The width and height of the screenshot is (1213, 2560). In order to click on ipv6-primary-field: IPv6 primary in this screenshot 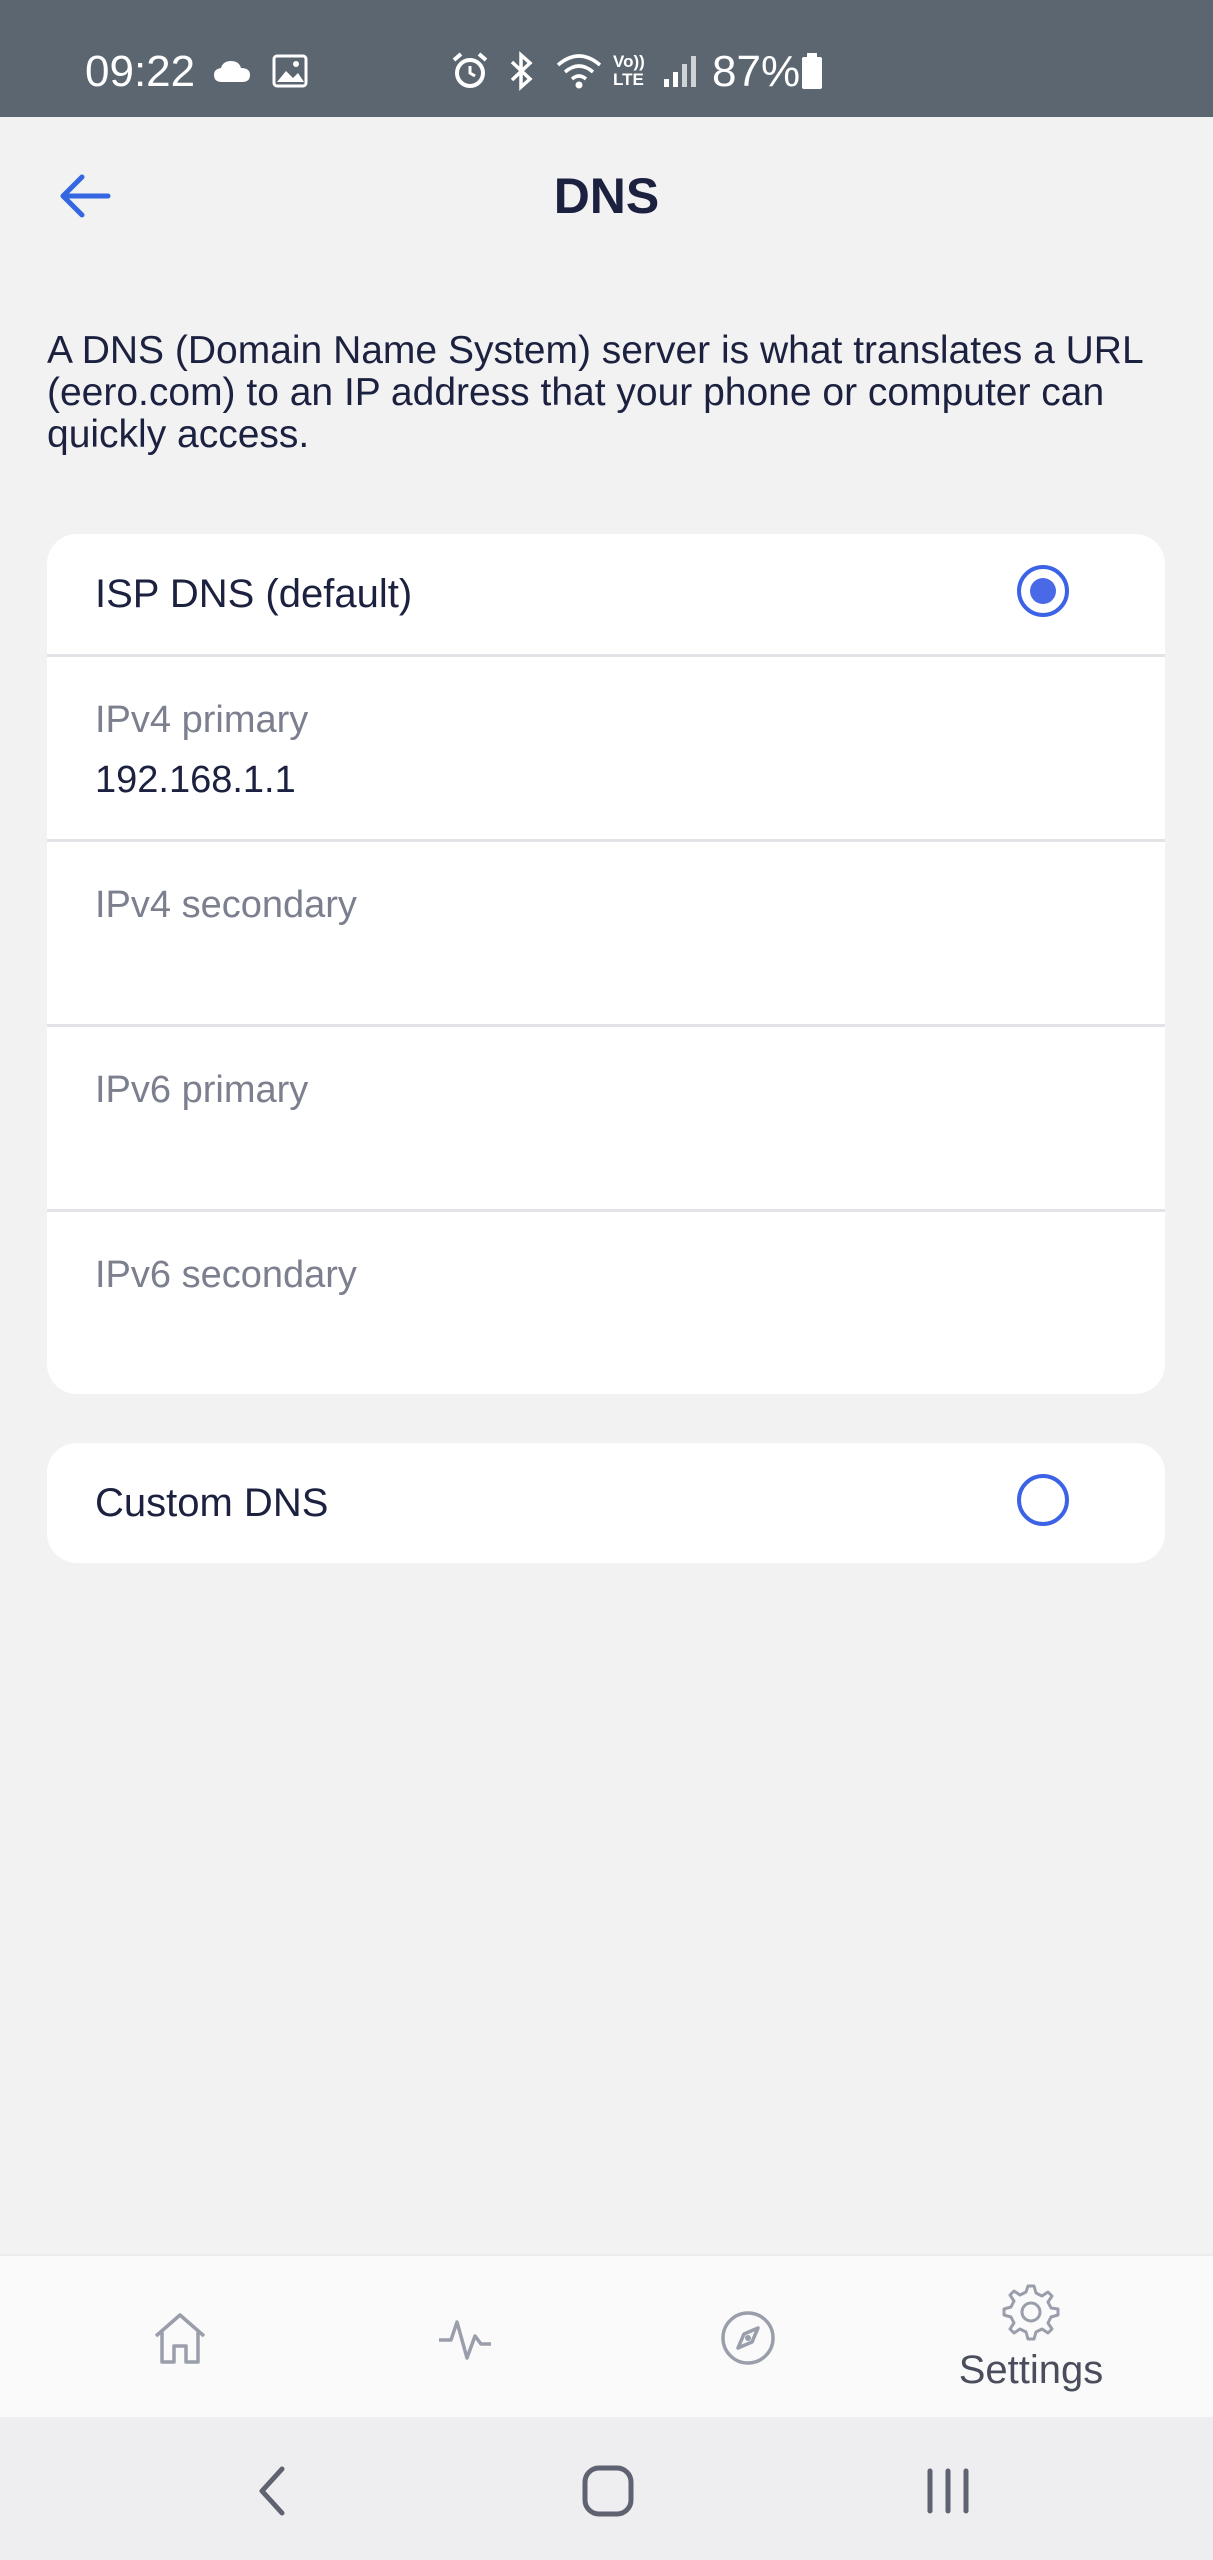, I will do `click(606, 1118)`.